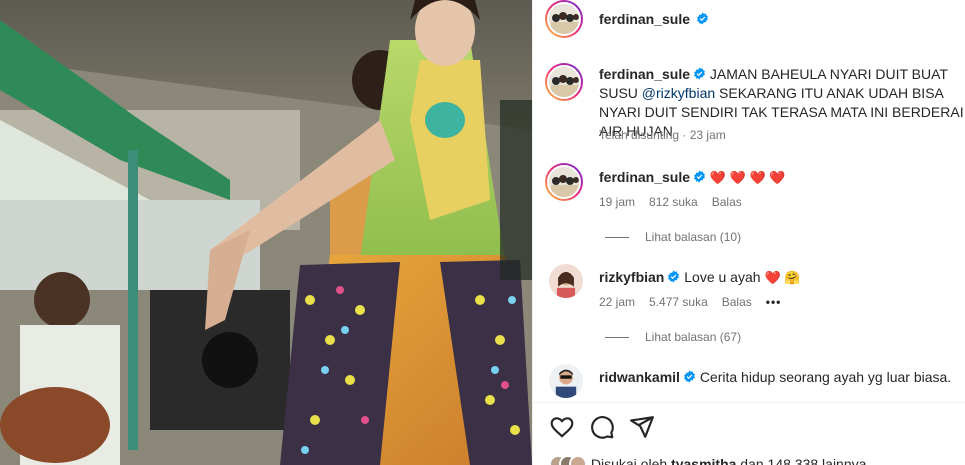  Describe the element at coordinates (639, 377) in the screenshot. I see `comment-username: ridwankamil` at that location.